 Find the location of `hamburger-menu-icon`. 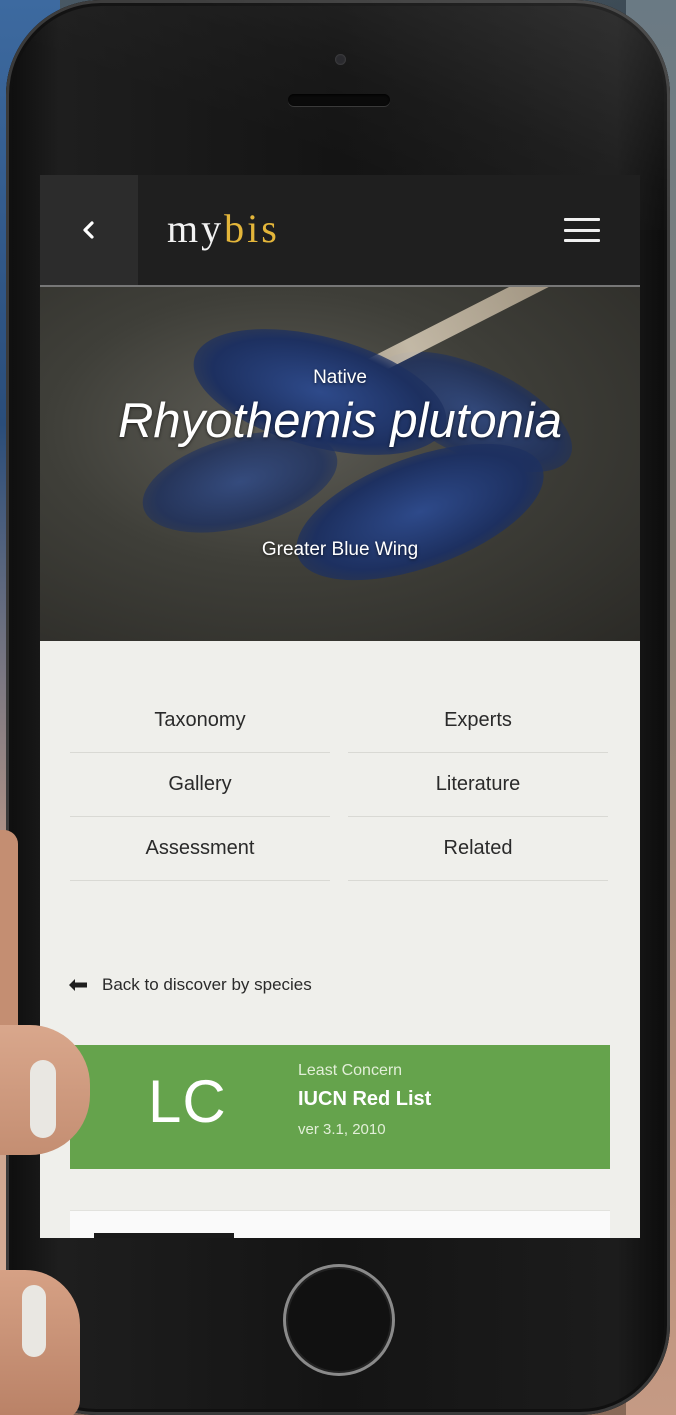

hamburger-menu-icon is located at coordinates (582, 230).